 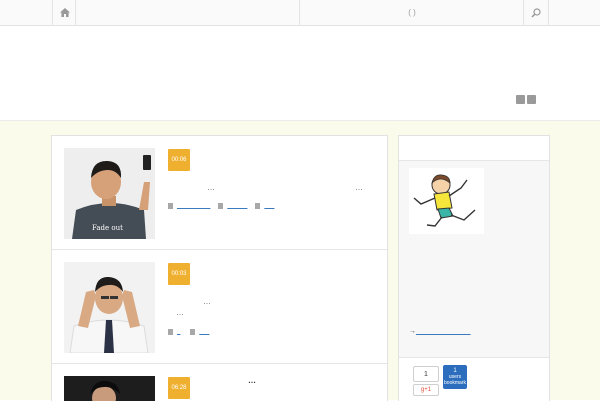 I want to click on date-badge: 00:03, so click(x=179, y=274).